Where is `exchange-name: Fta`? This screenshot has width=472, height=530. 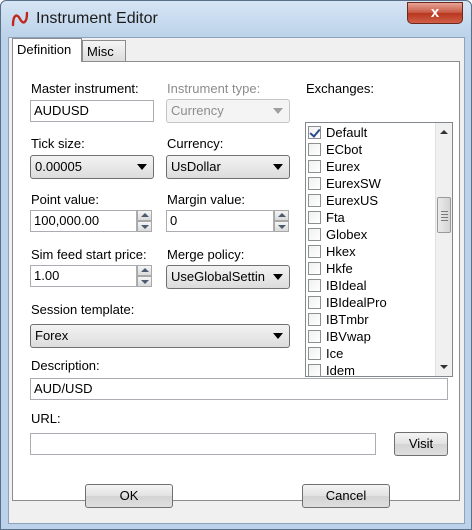
exchange-name: Fta is located at coordinates (335, 217).